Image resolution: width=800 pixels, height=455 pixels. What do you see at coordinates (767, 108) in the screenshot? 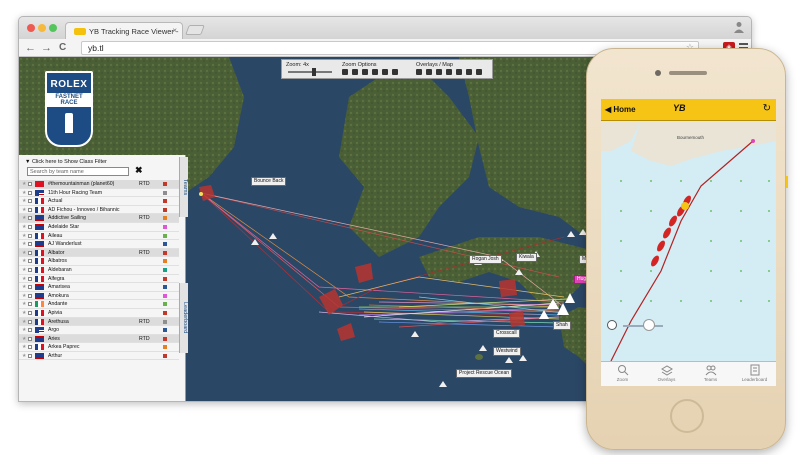
I see `refresh-icon: ↻` at bounding box center [767, 108].